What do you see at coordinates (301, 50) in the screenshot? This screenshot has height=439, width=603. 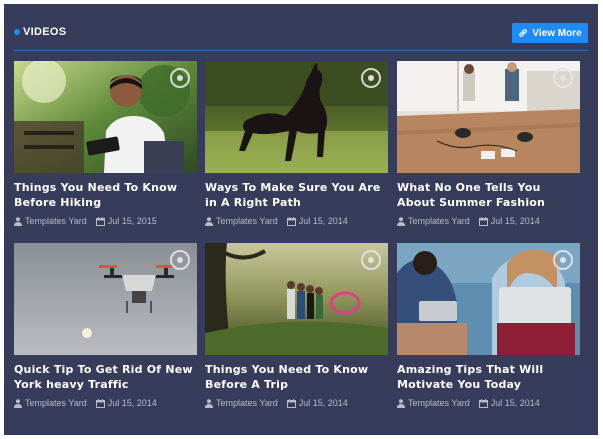 I see `header-divider` at bounding box center [301, 50].